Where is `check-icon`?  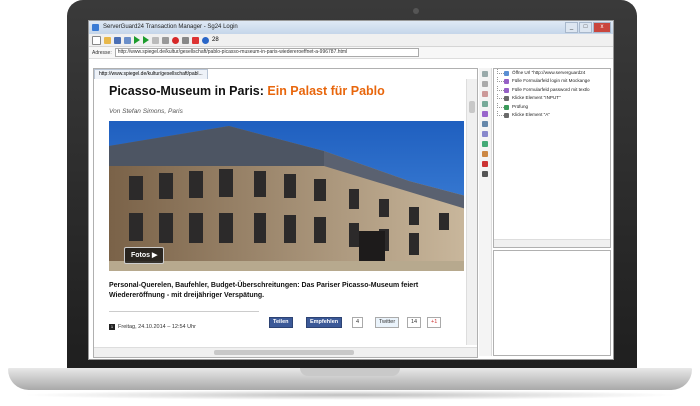 check-icon is located at coordinates (485, 144).